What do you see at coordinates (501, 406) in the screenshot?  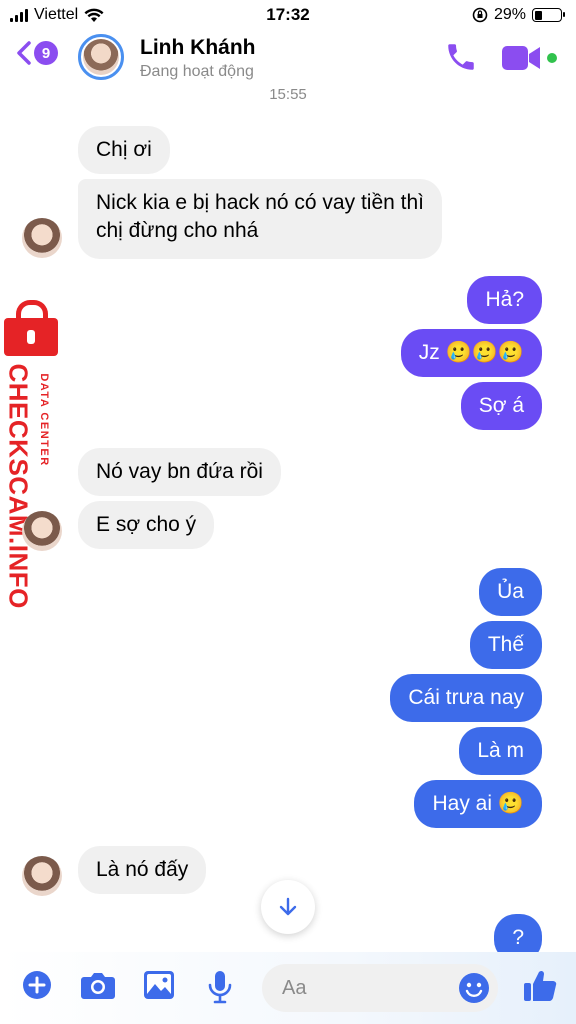 I see `message-bubble-outgoing: Sợ á` at bounding box center [501, 406].